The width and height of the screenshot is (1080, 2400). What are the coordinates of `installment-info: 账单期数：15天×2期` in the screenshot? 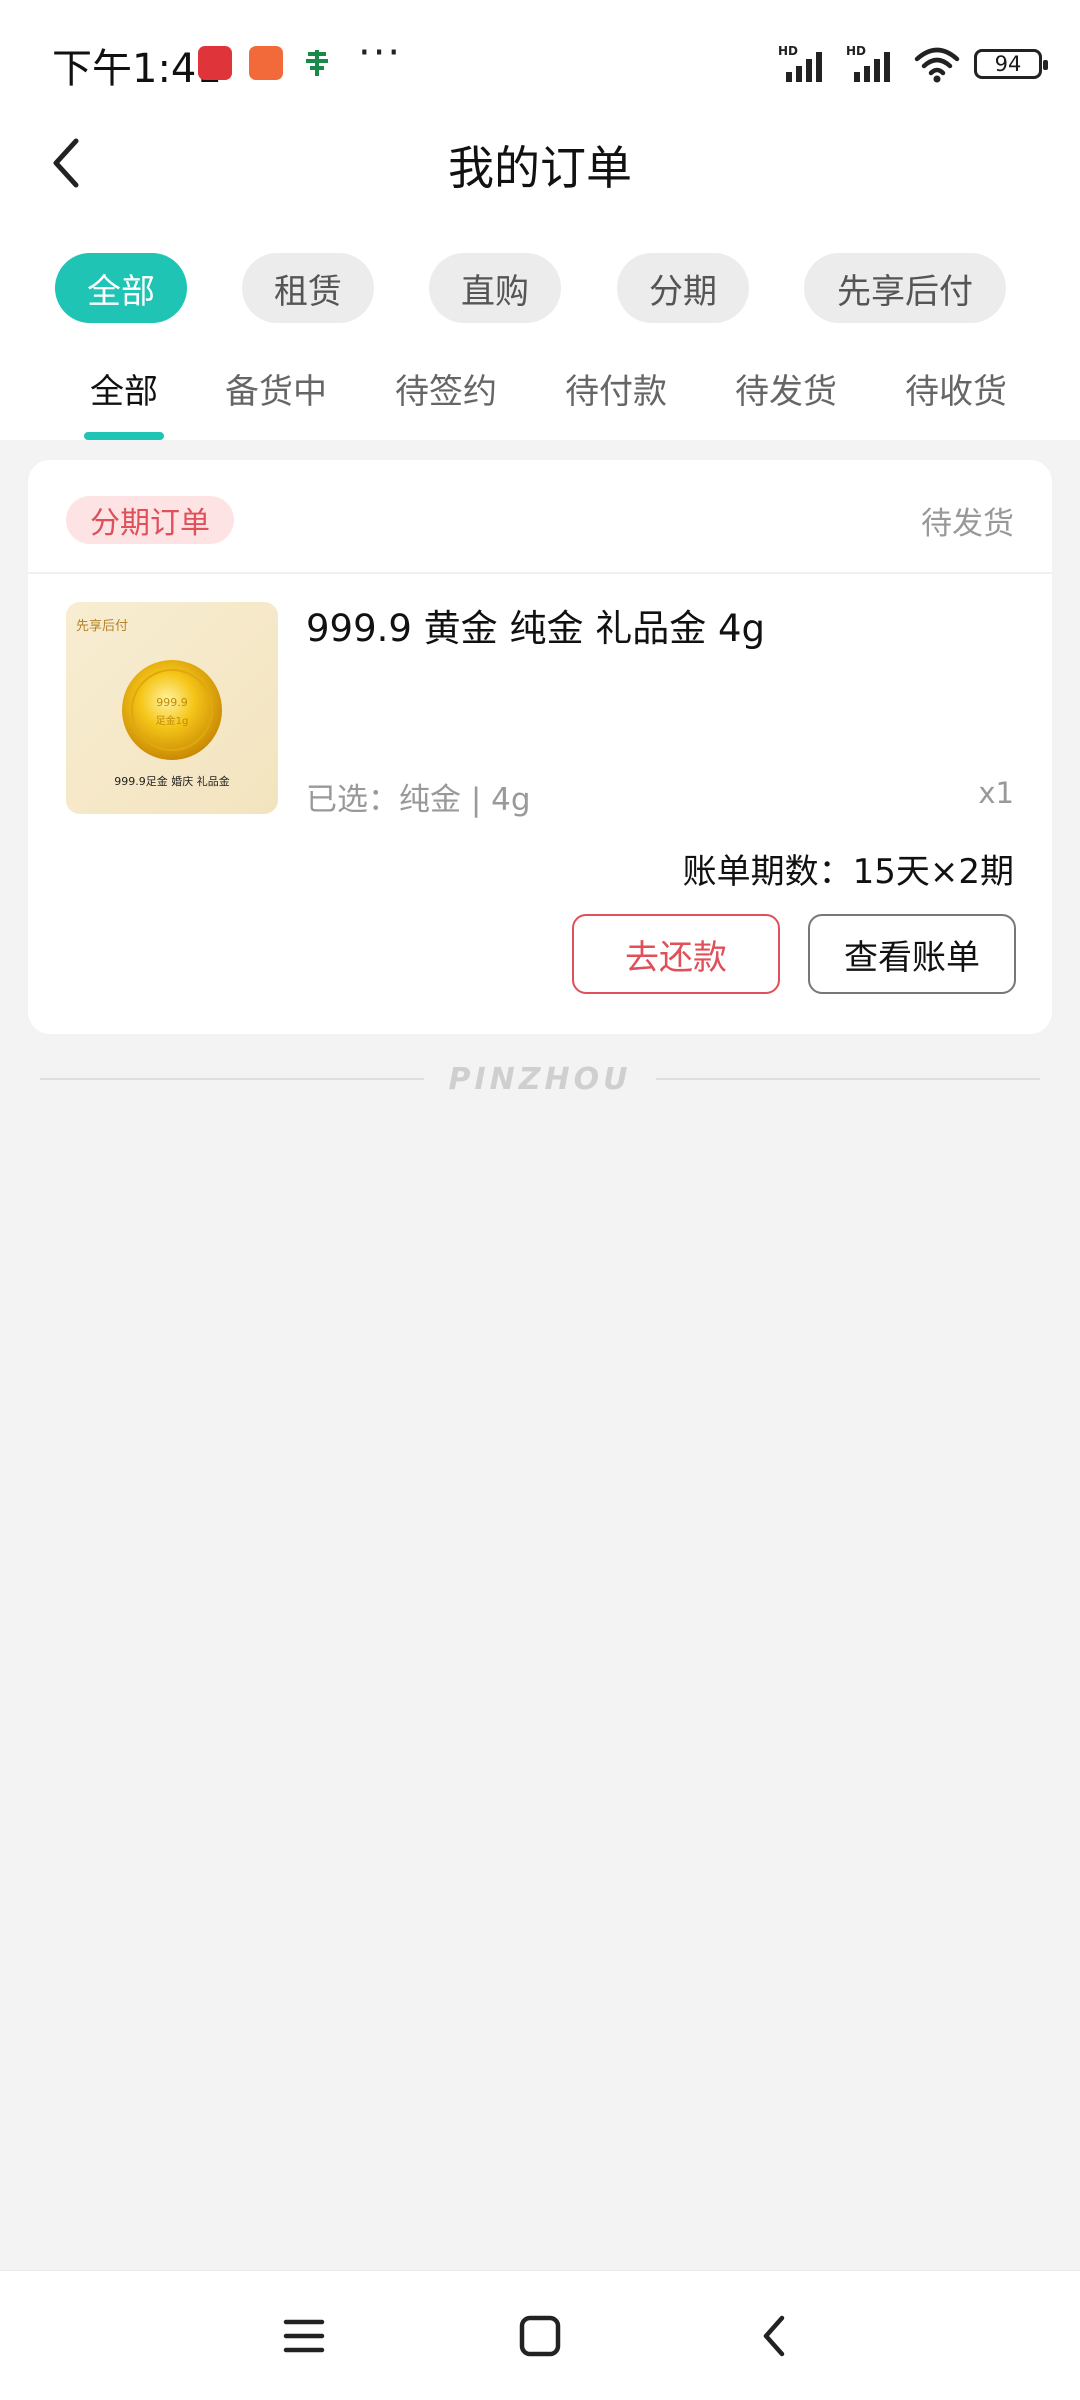 It's located at (848, 872).